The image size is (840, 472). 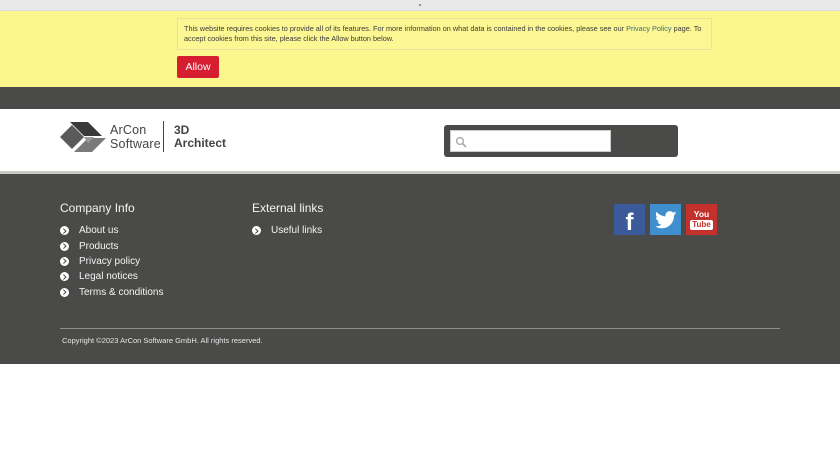 What do you see at coordinates (461, 142) in the screenshot?
I see `search-icon` at bounding box center [461, 142].